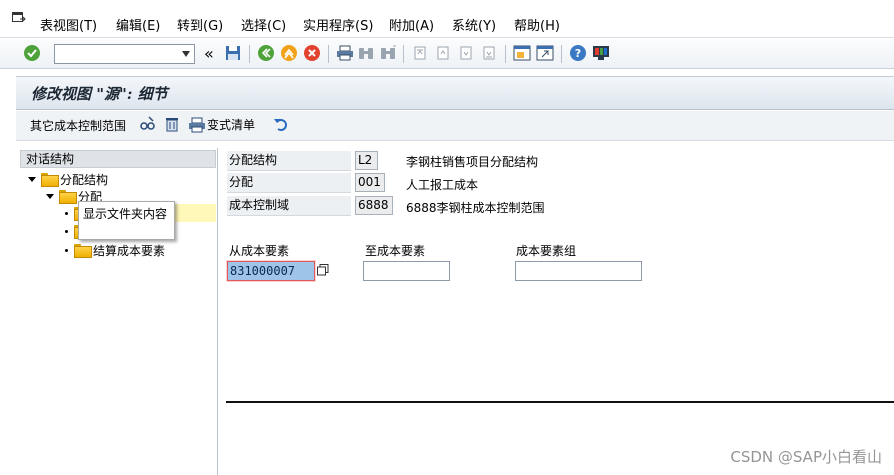 The height and width of the screenshot is (475, 894). Describe the element at coordinates (126, 220) in the screenshot. I see `tooltip: 显示文件夹内容` at that location.